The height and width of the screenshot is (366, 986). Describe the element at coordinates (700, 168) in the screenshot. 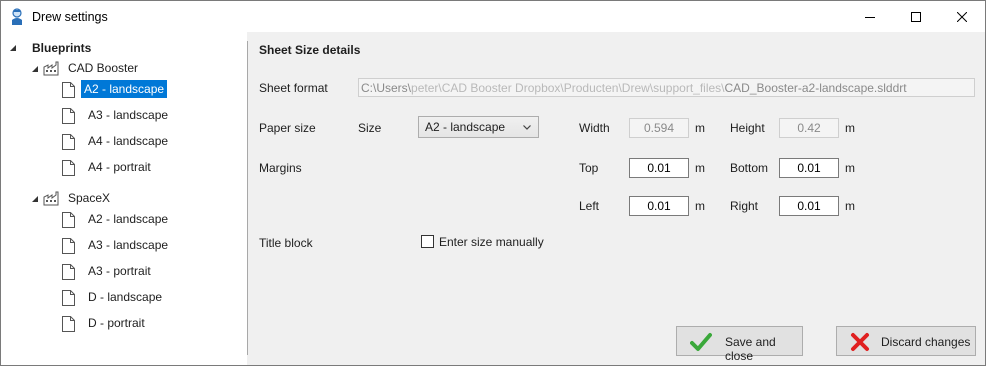

I see `top-margin-unit: m` at that location.